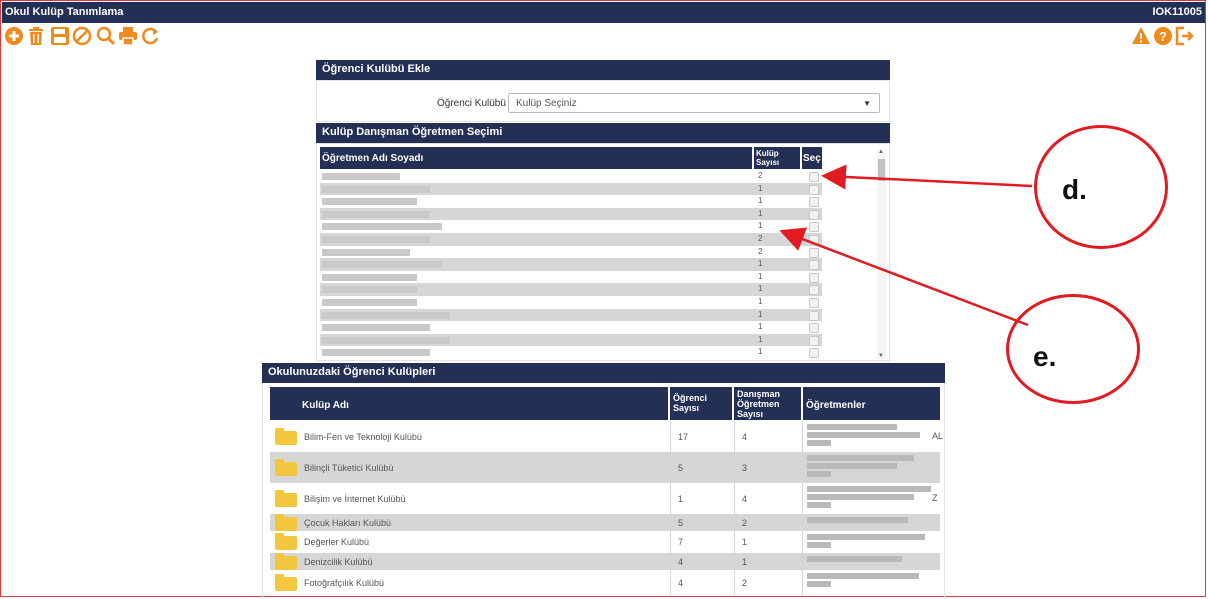 This screenshot has width=1208, height=599. I want to click on annotation-arrows, so click(906, 245).